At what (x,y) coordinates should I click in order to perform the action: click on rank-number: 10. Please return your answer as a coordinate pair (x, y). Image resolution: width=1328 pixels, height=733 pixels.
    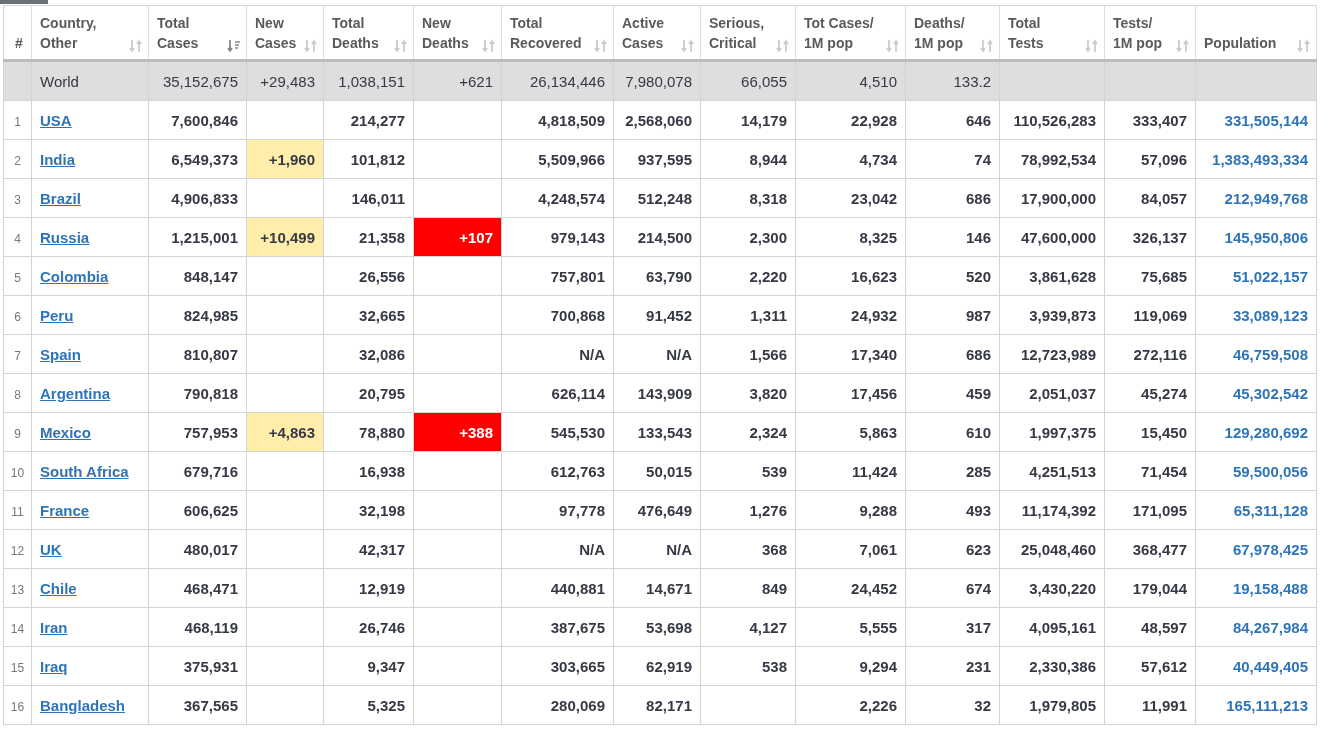
    Looking at the image, I should click on (17, 472).